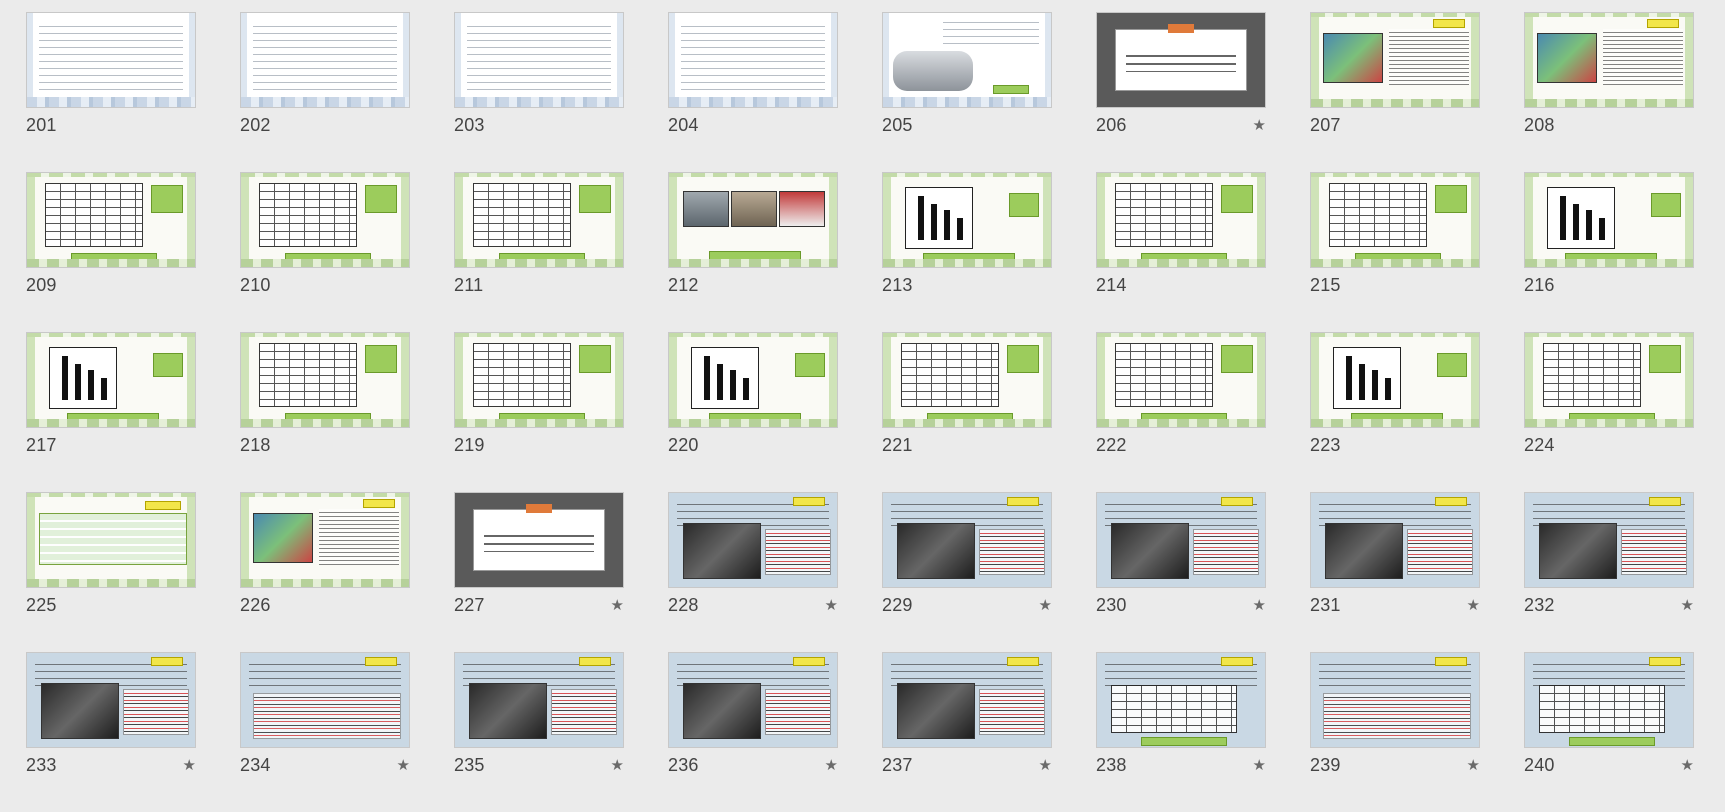 This screenshot has height=812, width=1725. Describe the element at coordinates (991, 32) in the screenshot. I see `text-lines` at that location.